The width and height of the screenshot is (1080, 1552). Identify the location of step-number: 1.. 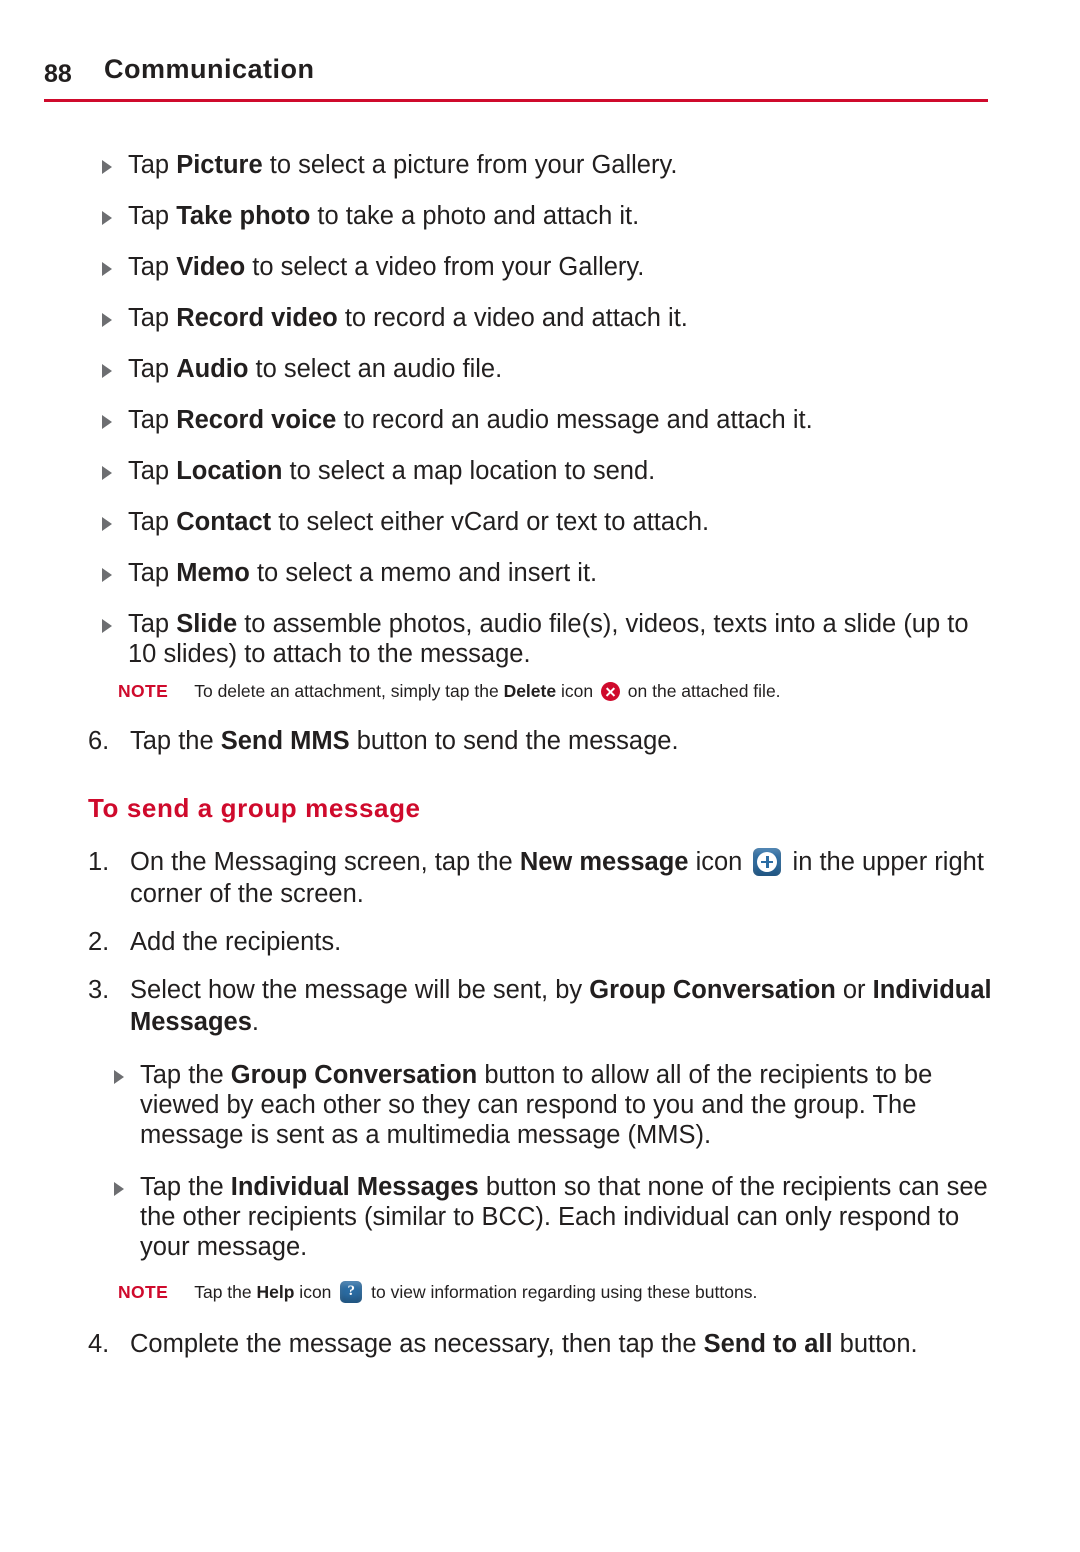
(99, 862).